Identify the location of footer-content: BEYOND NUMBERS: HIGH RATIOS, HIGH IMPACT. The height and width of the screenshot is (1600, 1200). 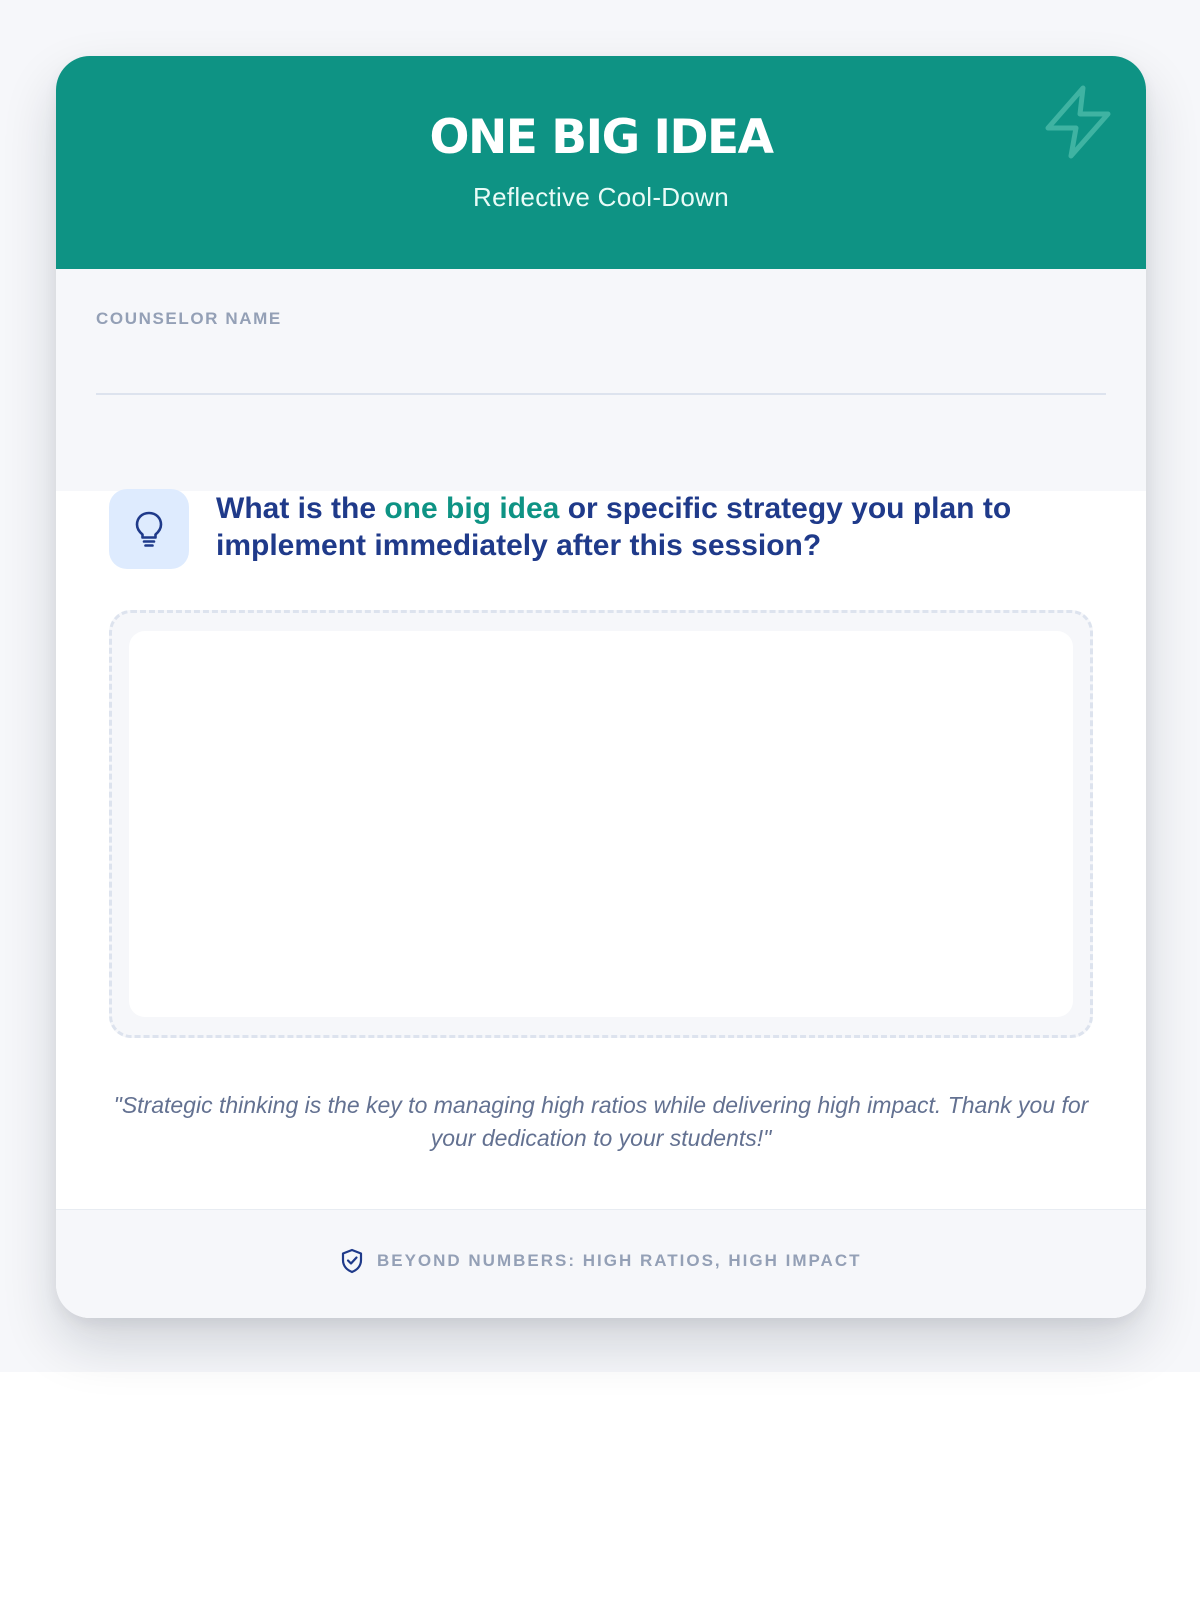
(601, 1261).